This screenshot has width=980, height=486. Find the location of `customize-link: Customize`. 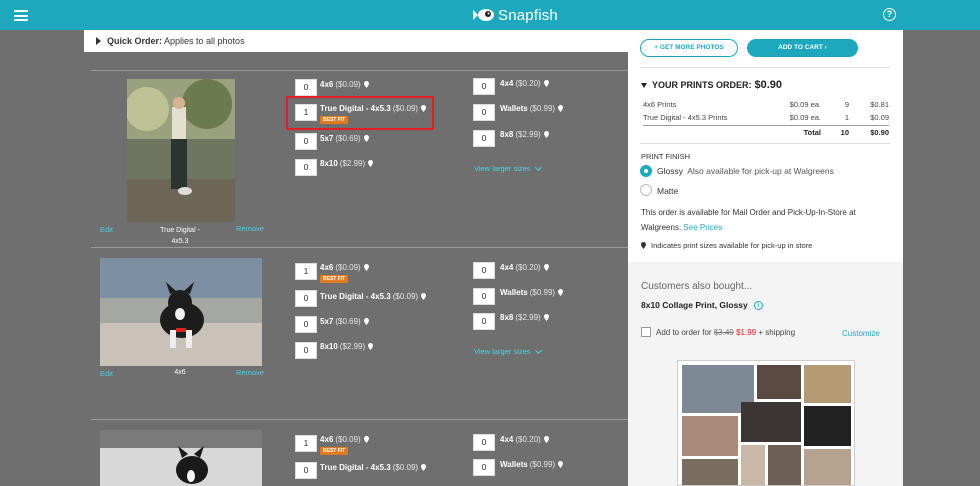

customize-link: Customize is located at coordinates (861, 333).